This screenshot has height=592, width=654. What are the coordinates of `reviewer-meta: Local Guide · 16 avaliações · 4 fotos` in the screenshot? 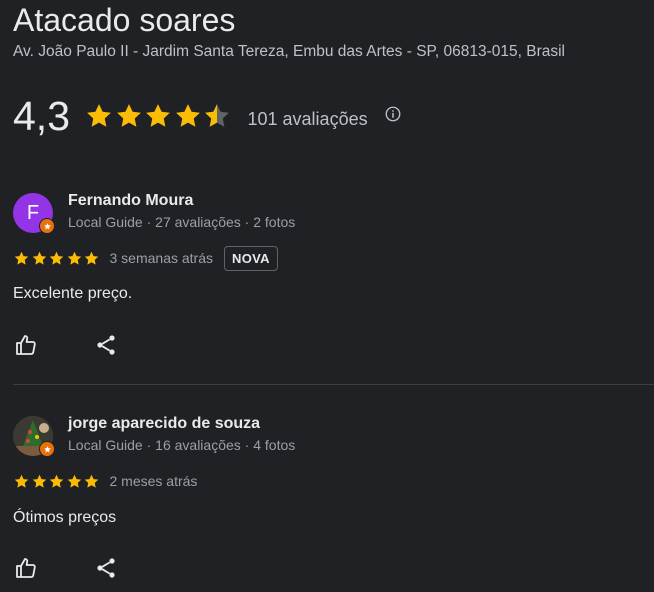 It's located at (182, 445).